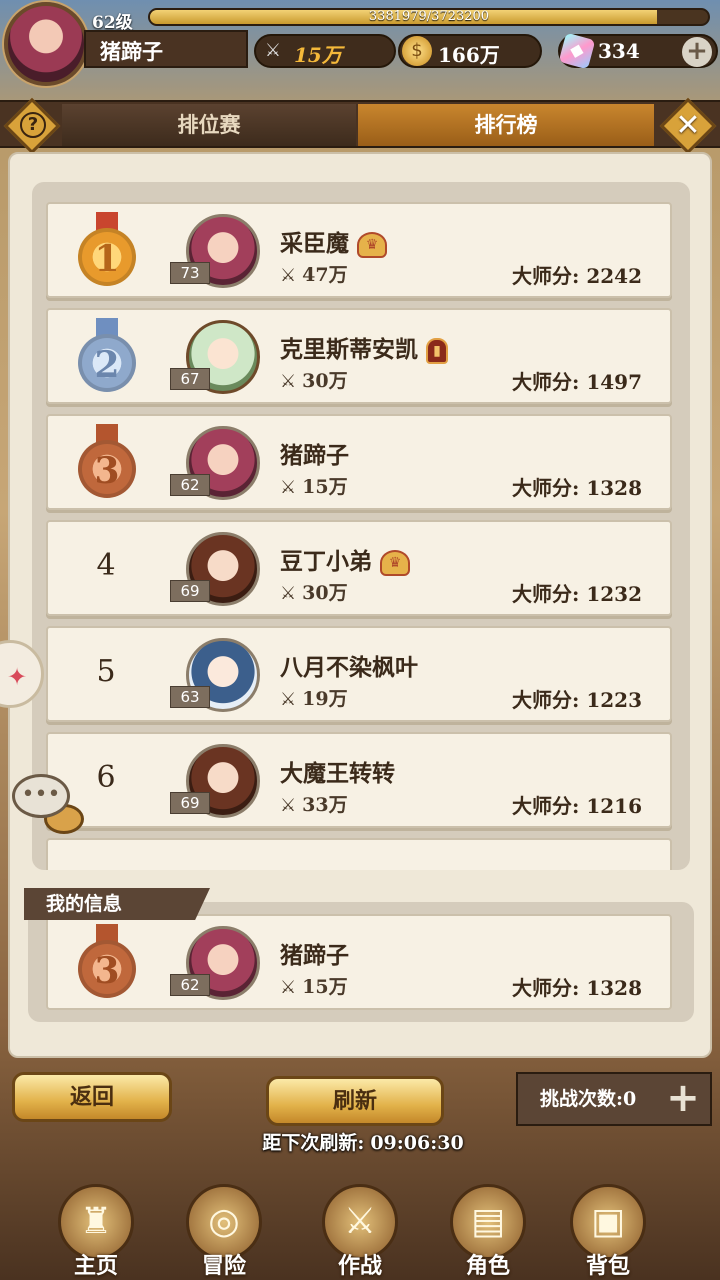 The width and height of the screenshot is (720, 1280). I want to click on my-info-header: 我的信息, so click(117, 904).